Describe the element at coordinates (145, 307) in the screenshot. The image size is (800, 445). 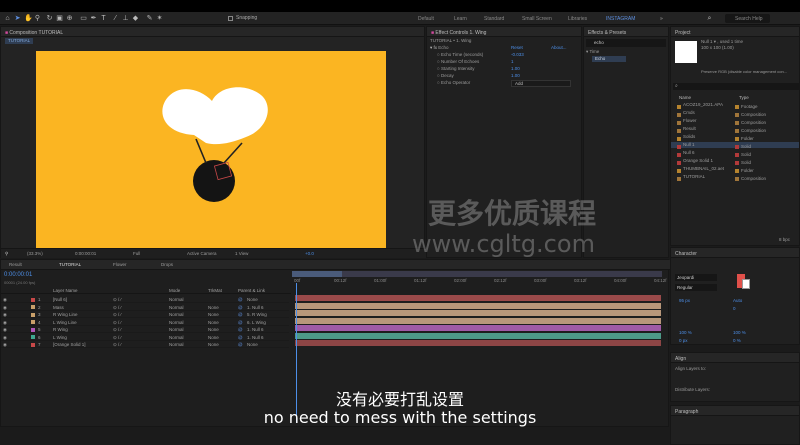
I see `timeline-layer-row: ◉ 2 Mass ⊙ / ⁄ Normal None @1. Null 6` at that location.